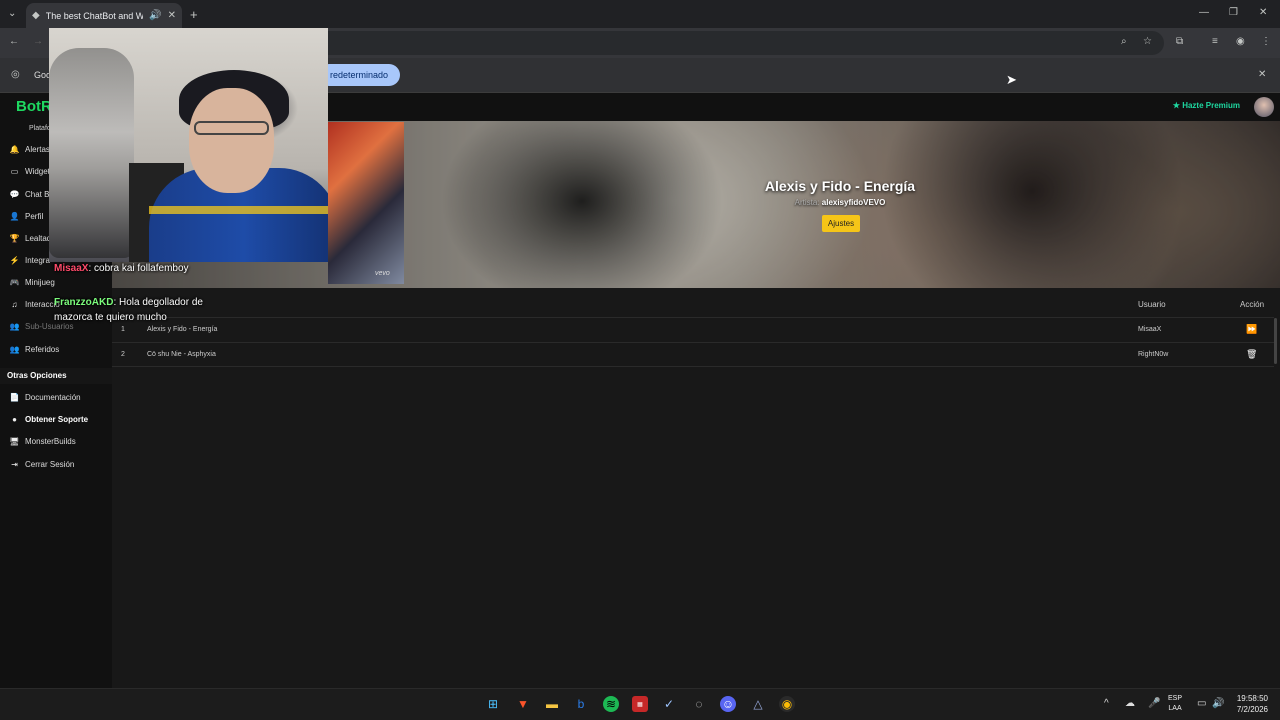 The image size is (1280, 720). What do you see at coordinates (1252, 709) in the screenshot?
I see `clock-date: 7/2/2026` at bounding box center [1252, 709].